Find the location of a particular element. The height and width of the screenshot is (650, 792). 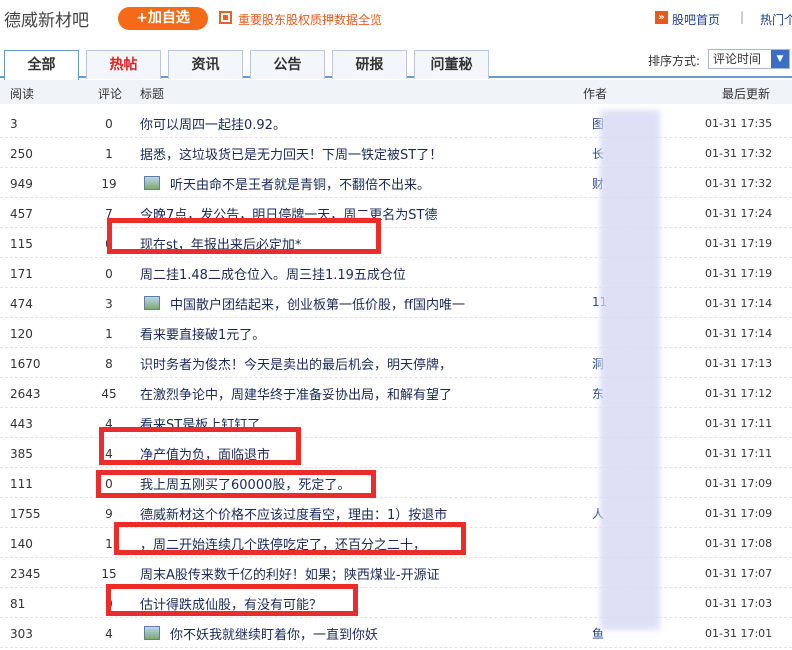

sort-label: 排序方式: is located at coordinates (674, 61).